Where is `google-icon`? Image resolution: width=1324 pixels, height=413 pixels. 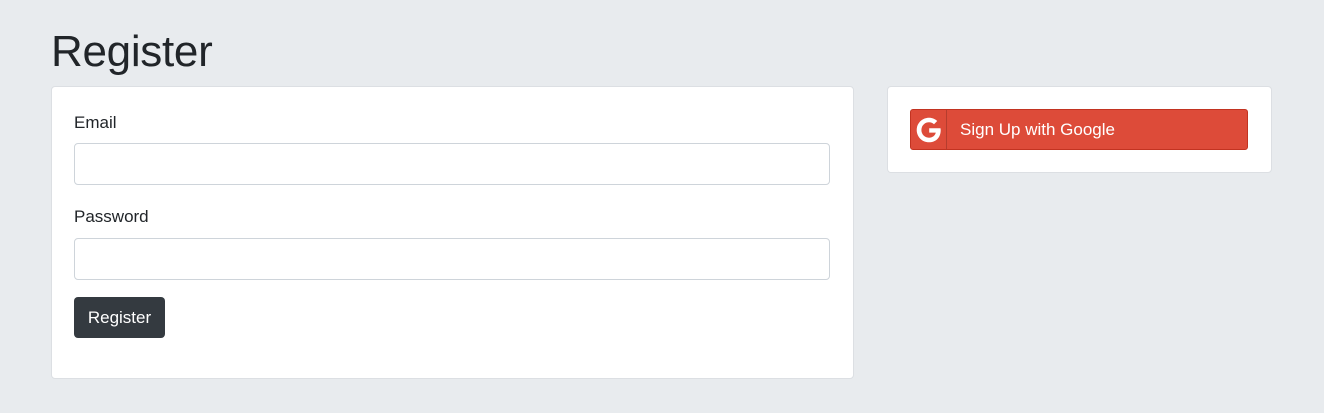 google-icon is located at coordinates (929, 129).